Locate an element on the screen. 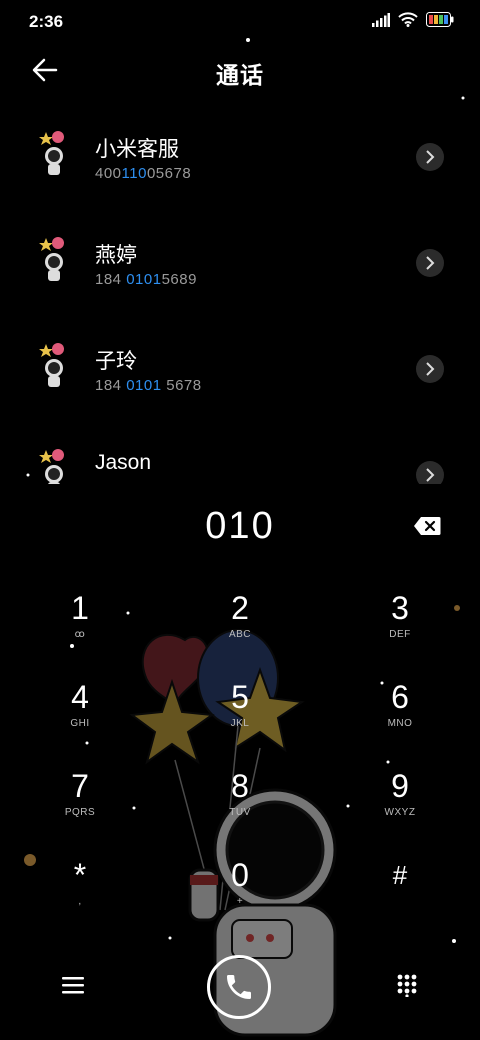  key-5: 5 JKL is located at coordinates (240, 719).